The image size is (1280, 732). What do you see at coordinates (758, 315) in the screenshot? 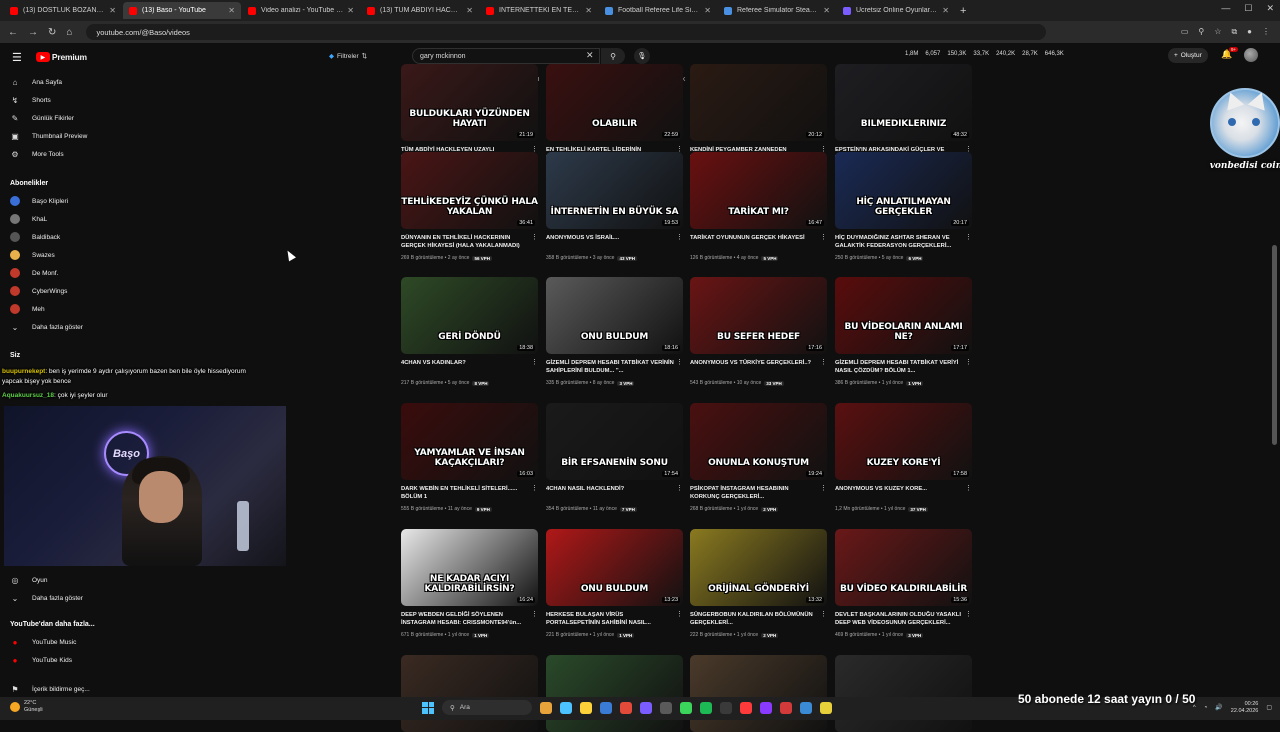
I see `video-thumbnail: BU SEFER HEDEF 17:16` at bounding box center [758, 315].